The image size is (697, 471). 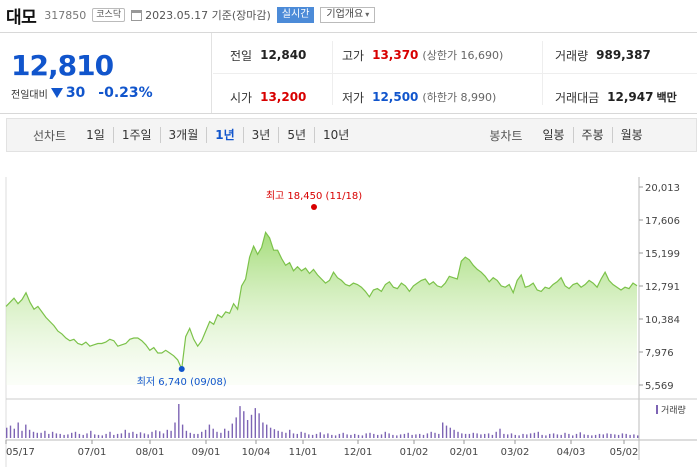 I want to click on row-divider, so click(x=455, y=73).